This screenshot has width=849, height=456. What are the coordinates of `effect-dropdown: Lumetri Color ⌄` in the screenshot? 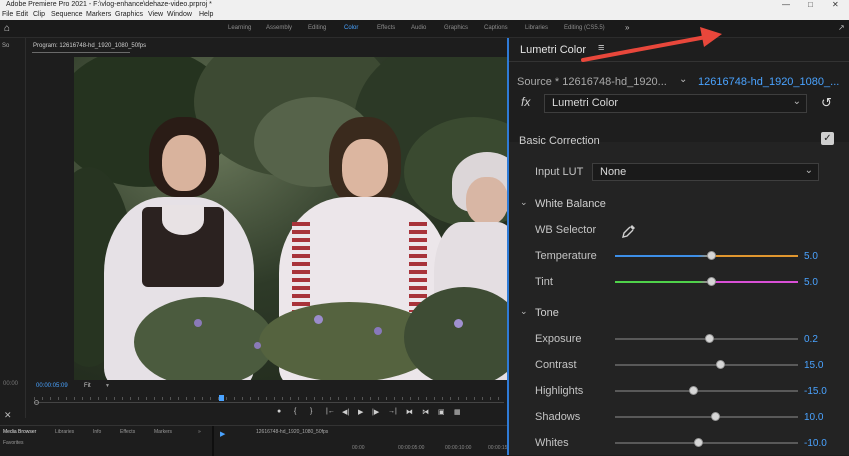 It's located at (675, 103).